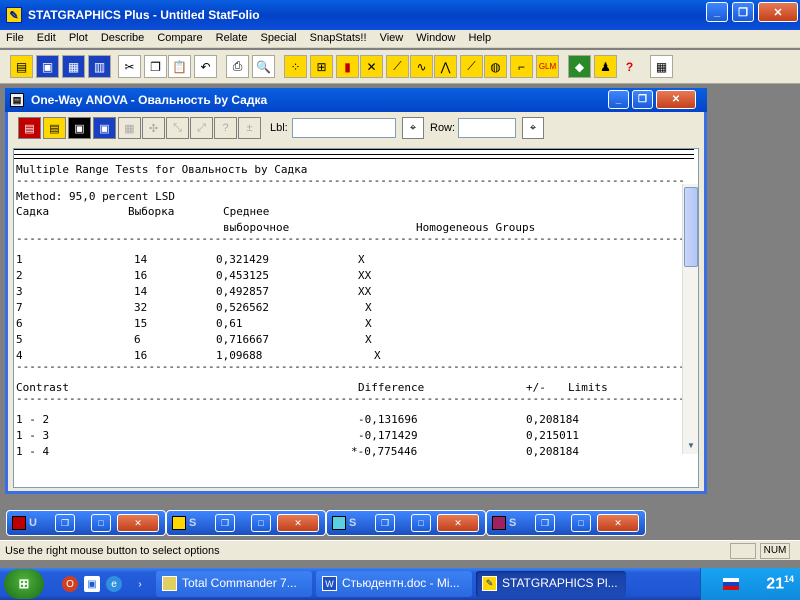  What do you see at coordinates (413, 128) in the screenshot?
I see `lbl-locate-icon: ⌖` at bounding box center [413, 128].